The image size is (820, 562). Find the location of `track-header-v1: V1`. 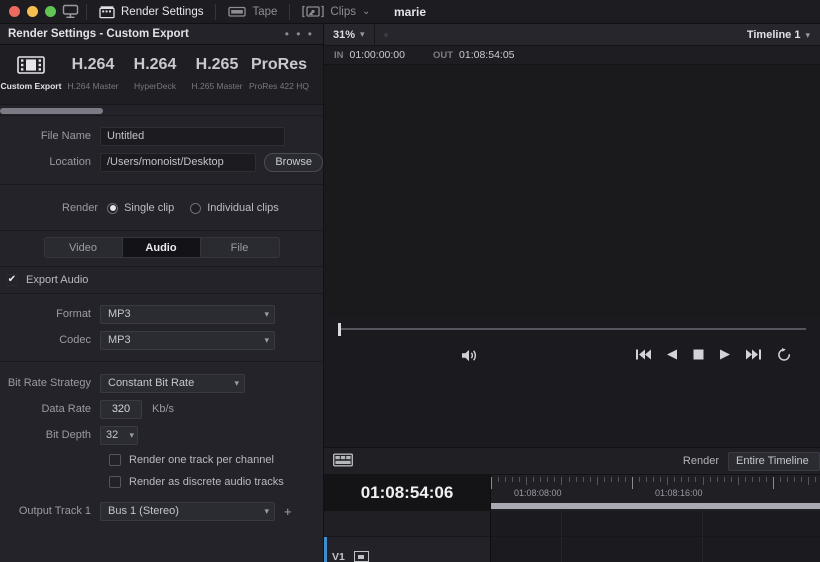

track-header-v1: V1 is located at coordinates (407, 549).